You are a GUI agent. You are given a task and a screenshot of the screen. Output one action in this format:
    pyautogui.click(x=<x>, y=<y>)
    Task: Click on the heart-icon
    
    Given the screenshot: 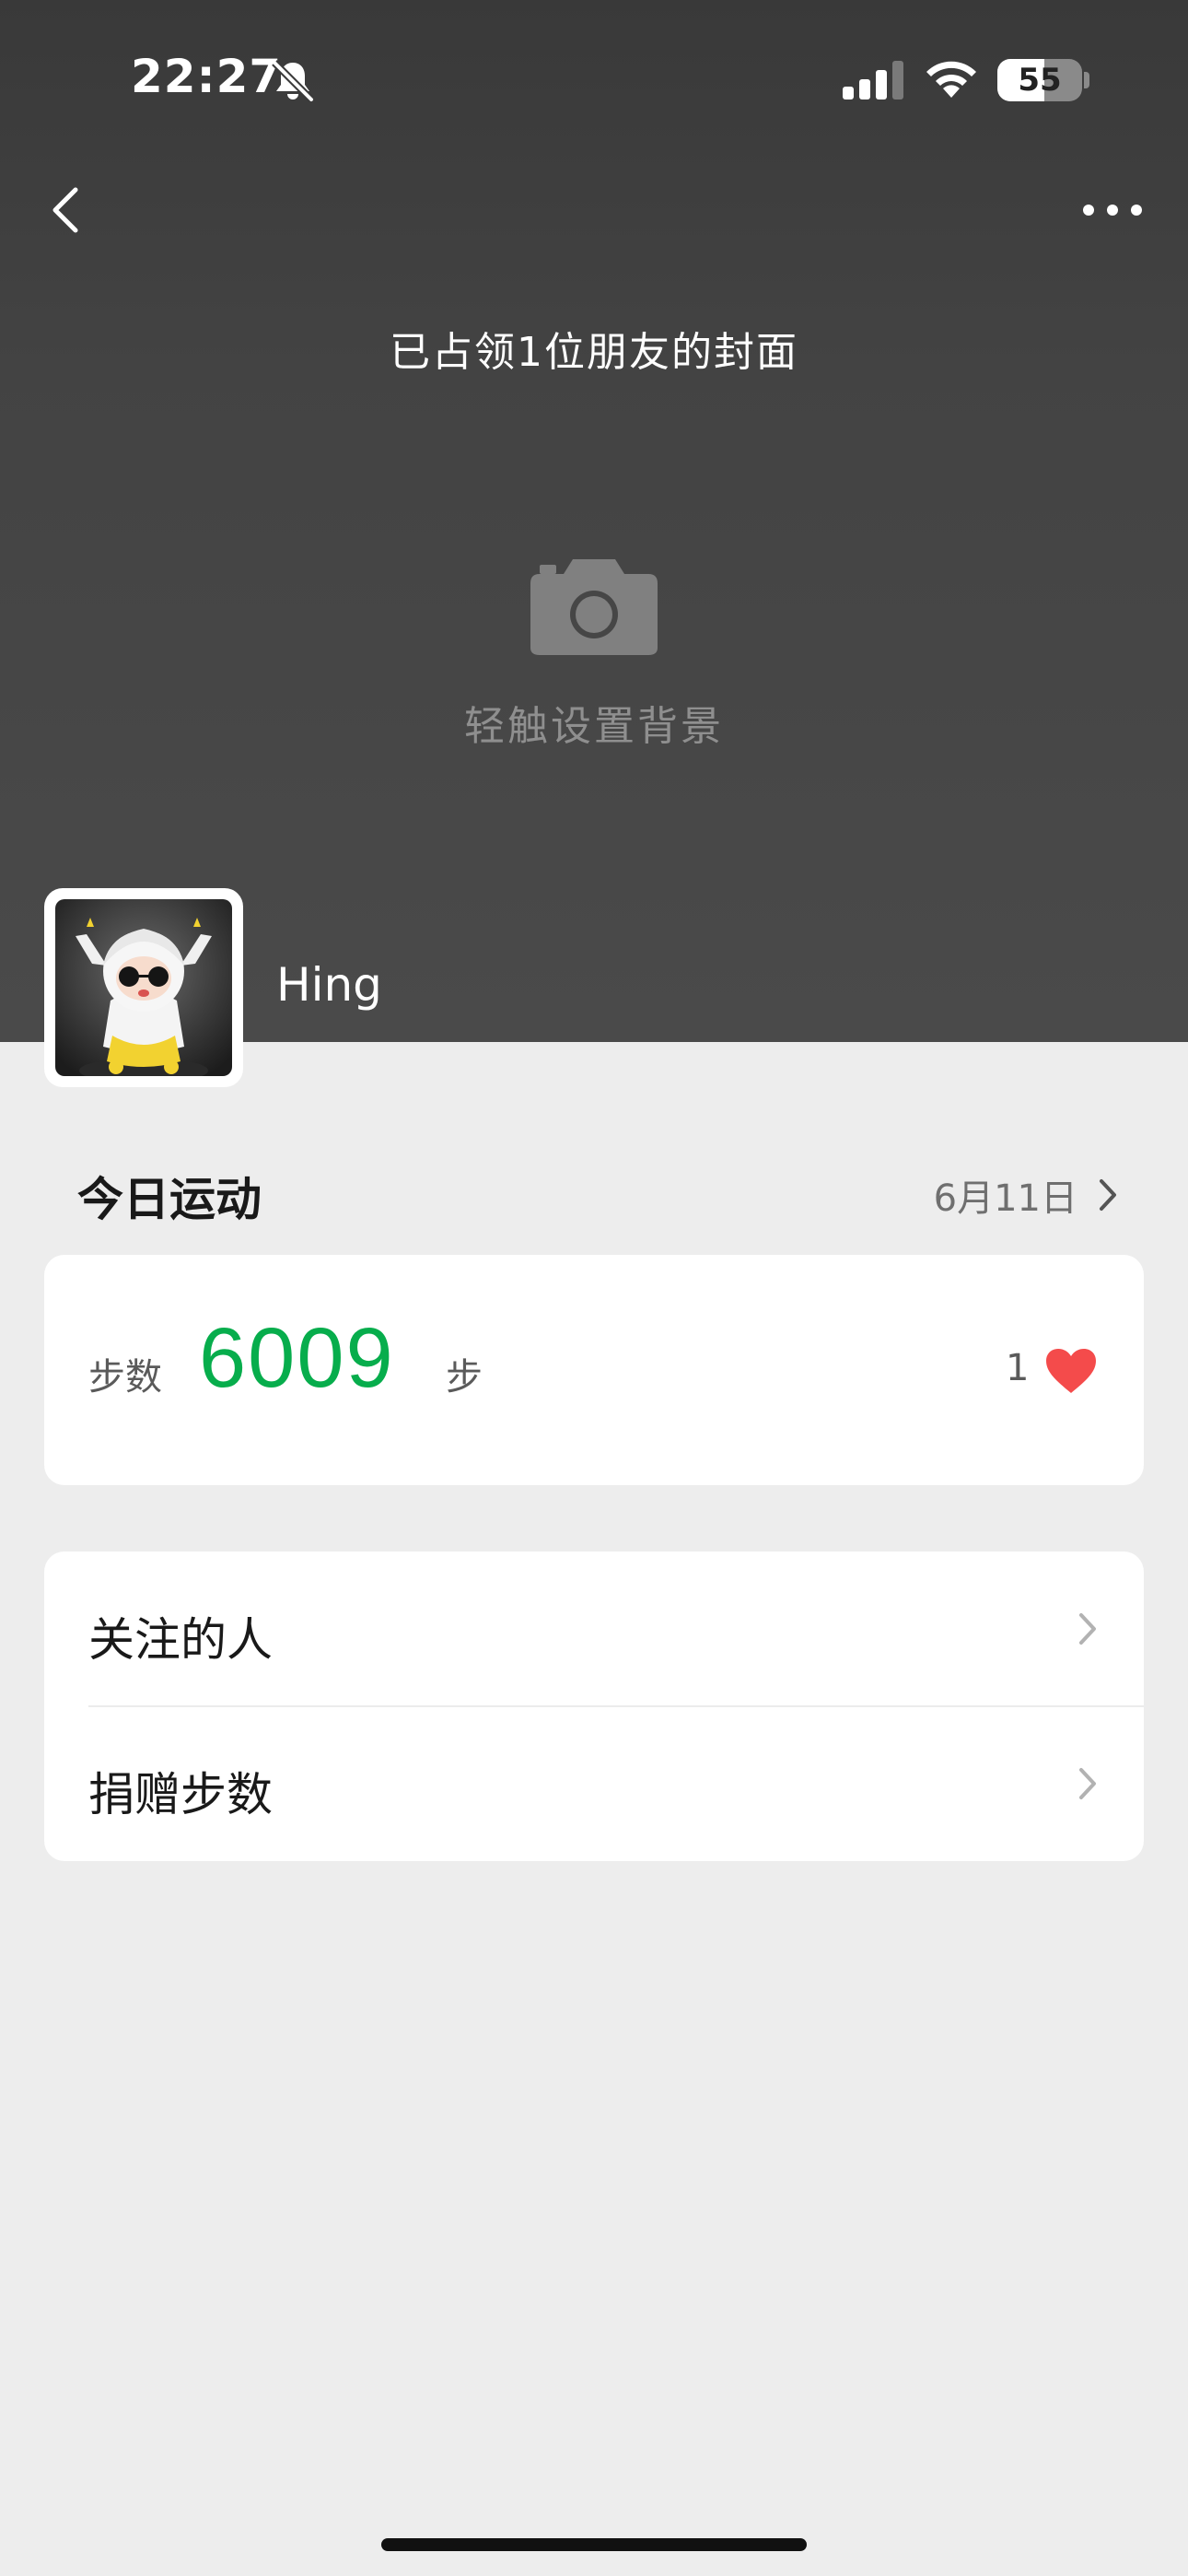 What is the action you would take?
    pyautogui.click(x=1071, y=1371)
    